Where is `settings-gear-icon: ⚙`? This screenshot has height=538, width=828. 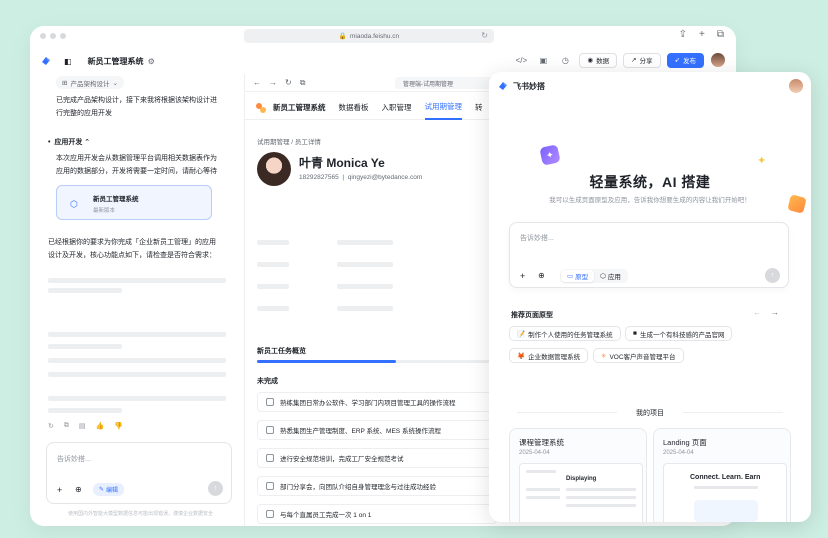 settings-gear-icon: ⚙ is located at coordinates (151, 61).